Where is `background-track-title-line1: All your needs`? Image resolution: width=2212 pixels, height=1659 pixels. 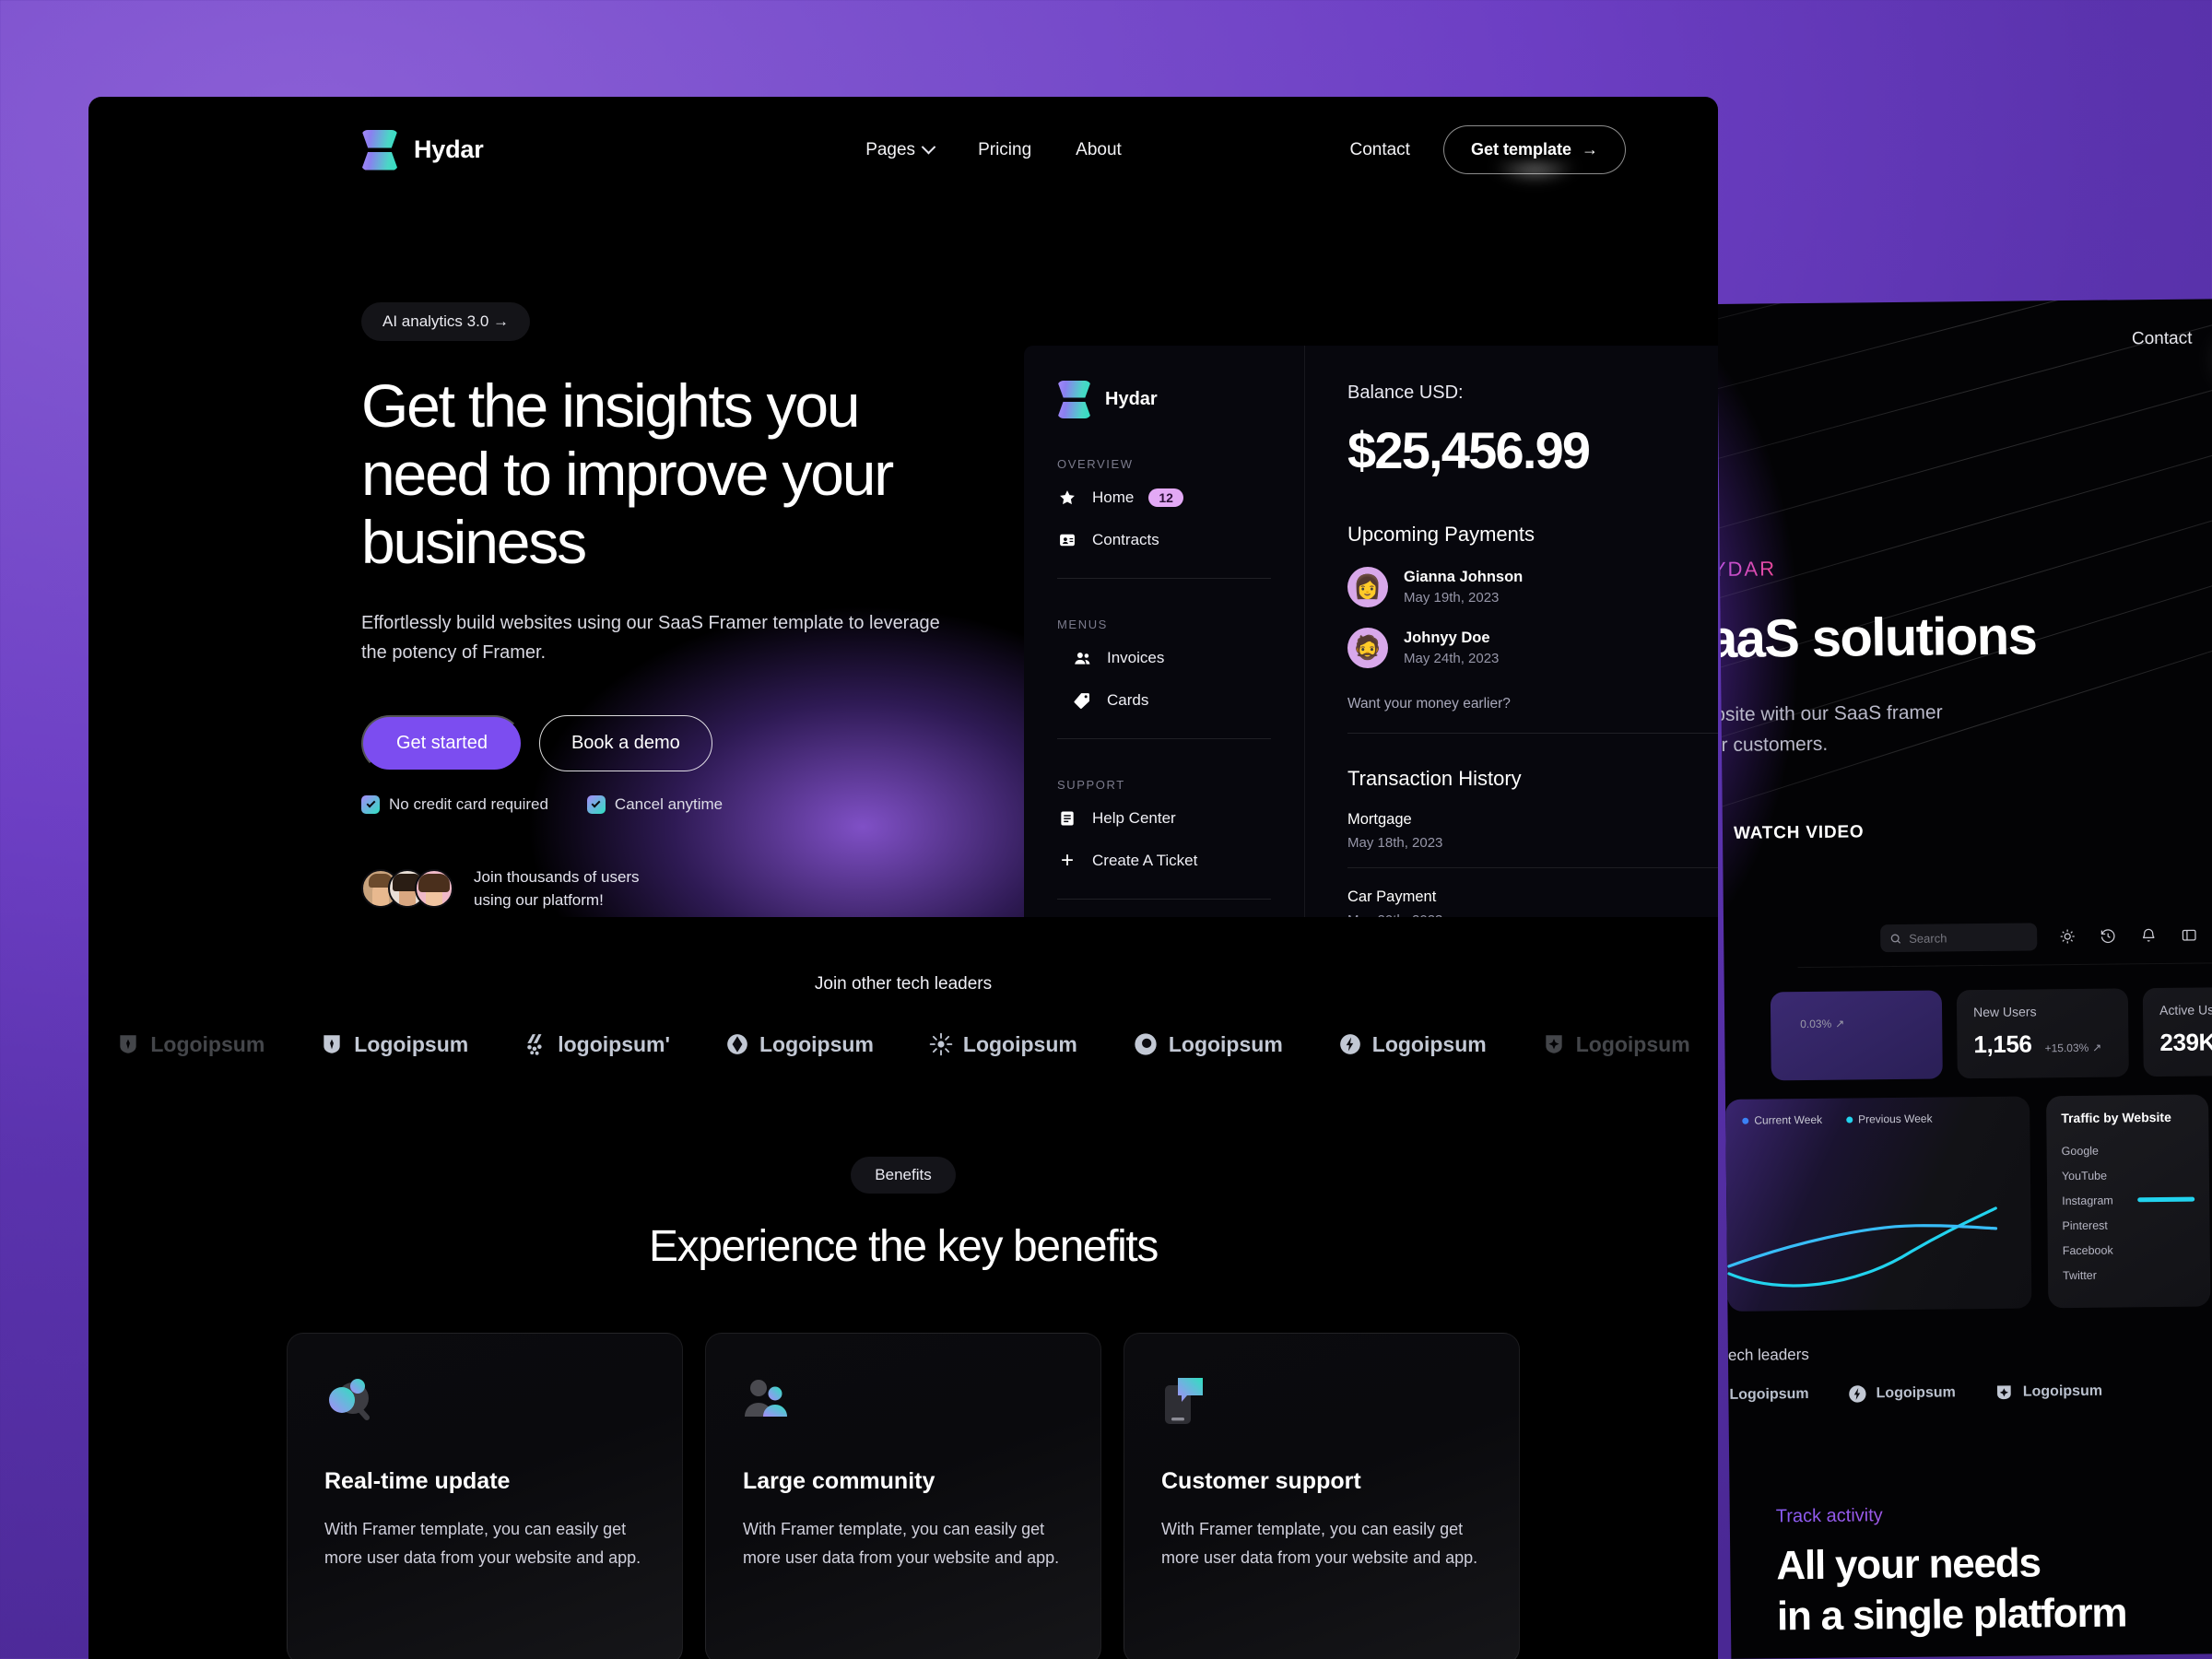 background-track-title-line1: All your needs is located at coordinates (1908, 1564).